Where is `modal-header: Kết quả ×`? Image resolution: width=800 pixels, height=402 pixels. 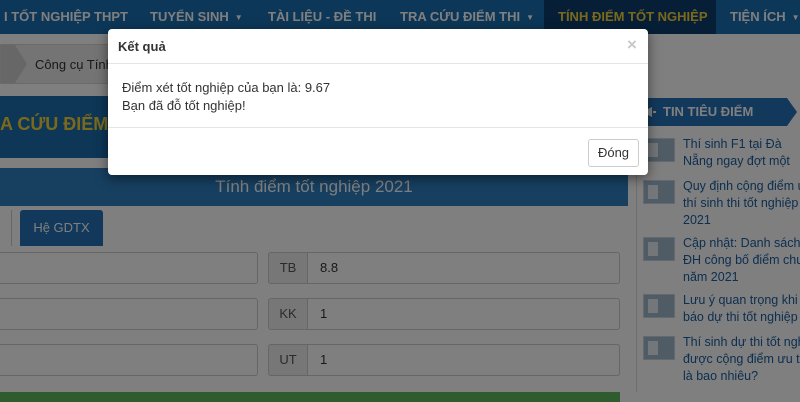
modal-header: Kết quả × is located at coordinates (378, 46).